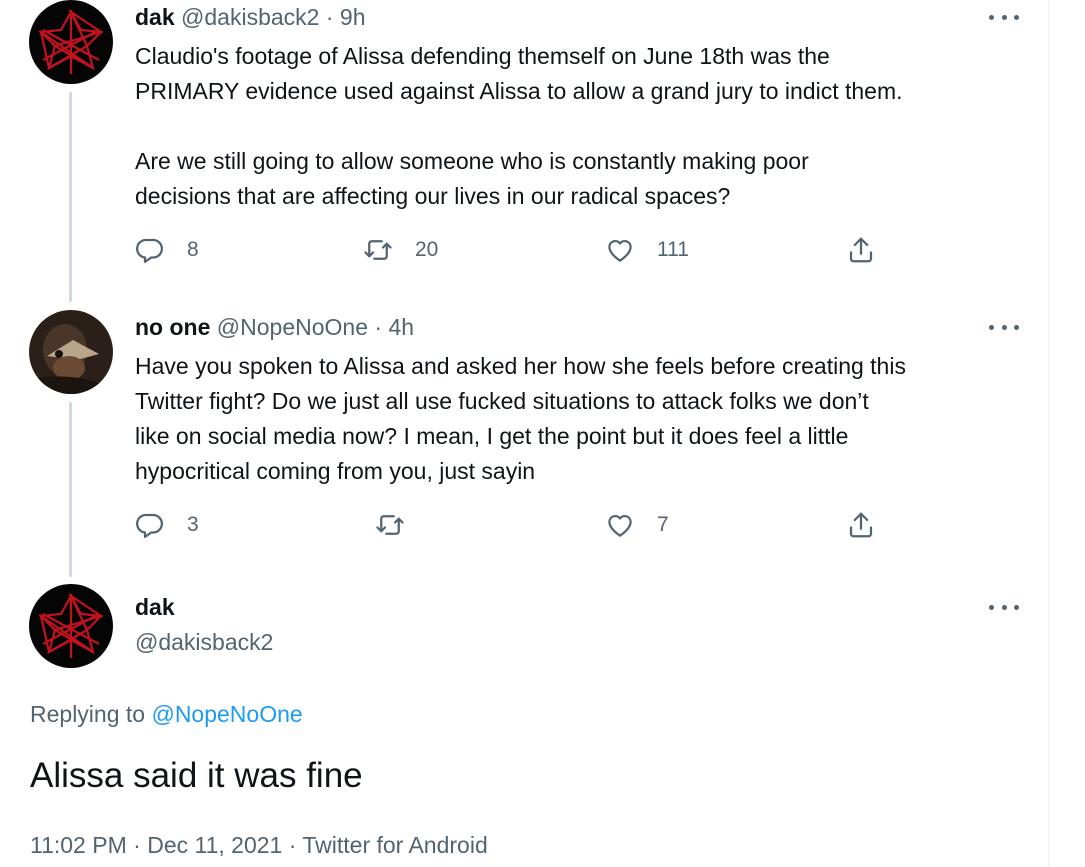  What do you see at coordinates (647, 250) in the screenshot?
I see `like-button: 111` at bounding box center [647, 250].